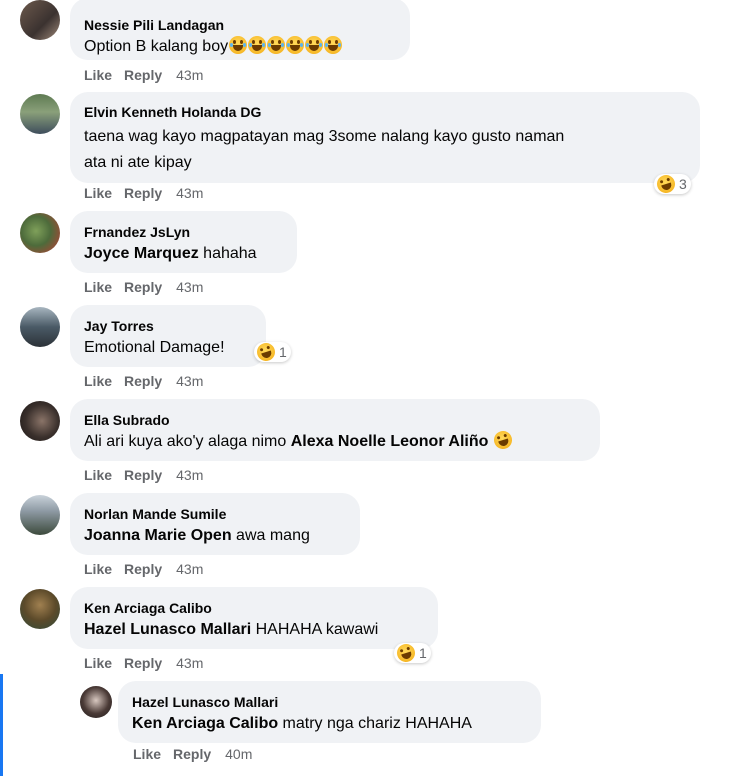 This screenshot has height=776, width=750. I want to click on comment-author: Ella Subrado, so click(336, 420).